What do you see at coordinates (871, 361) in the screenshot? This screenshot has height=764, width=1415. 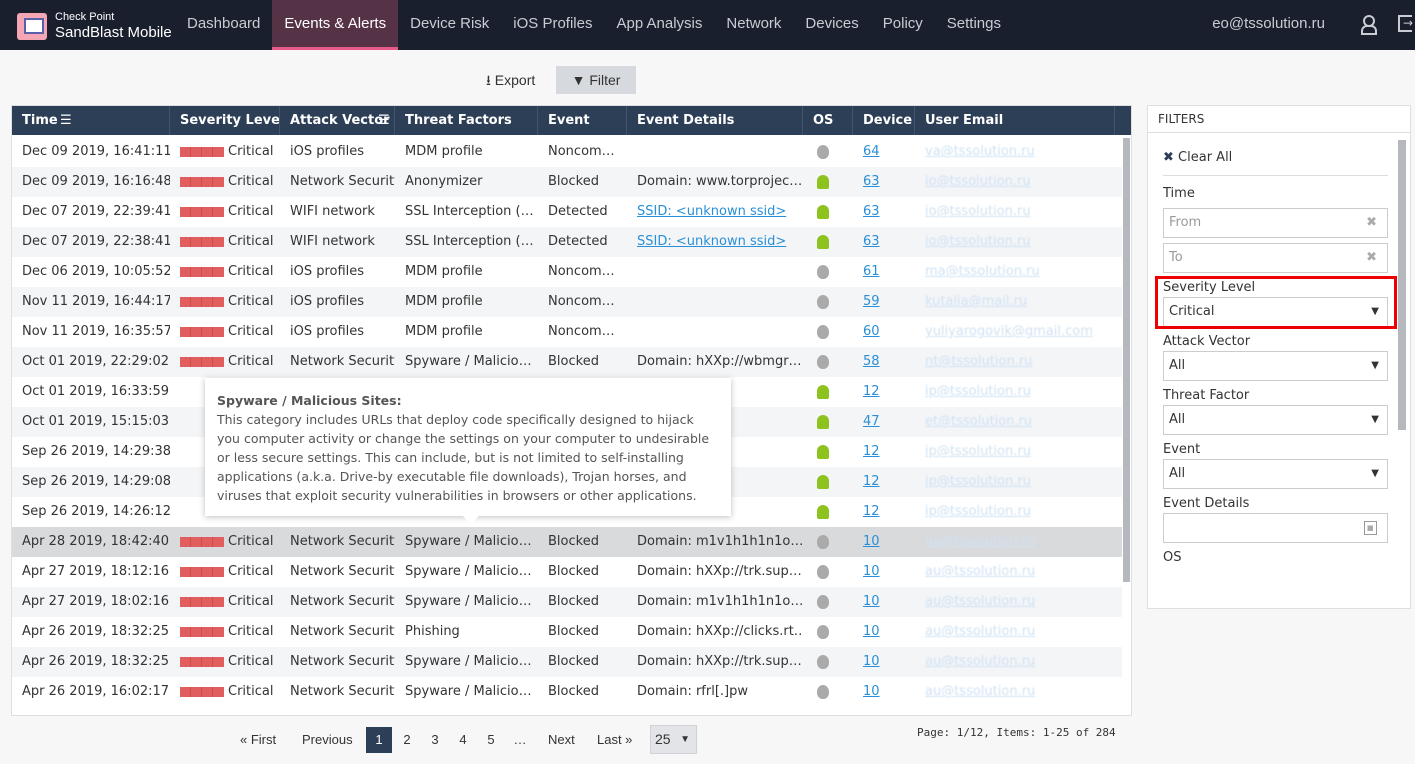 I see `device-id-link: 58` at bounding box center [871, 361].